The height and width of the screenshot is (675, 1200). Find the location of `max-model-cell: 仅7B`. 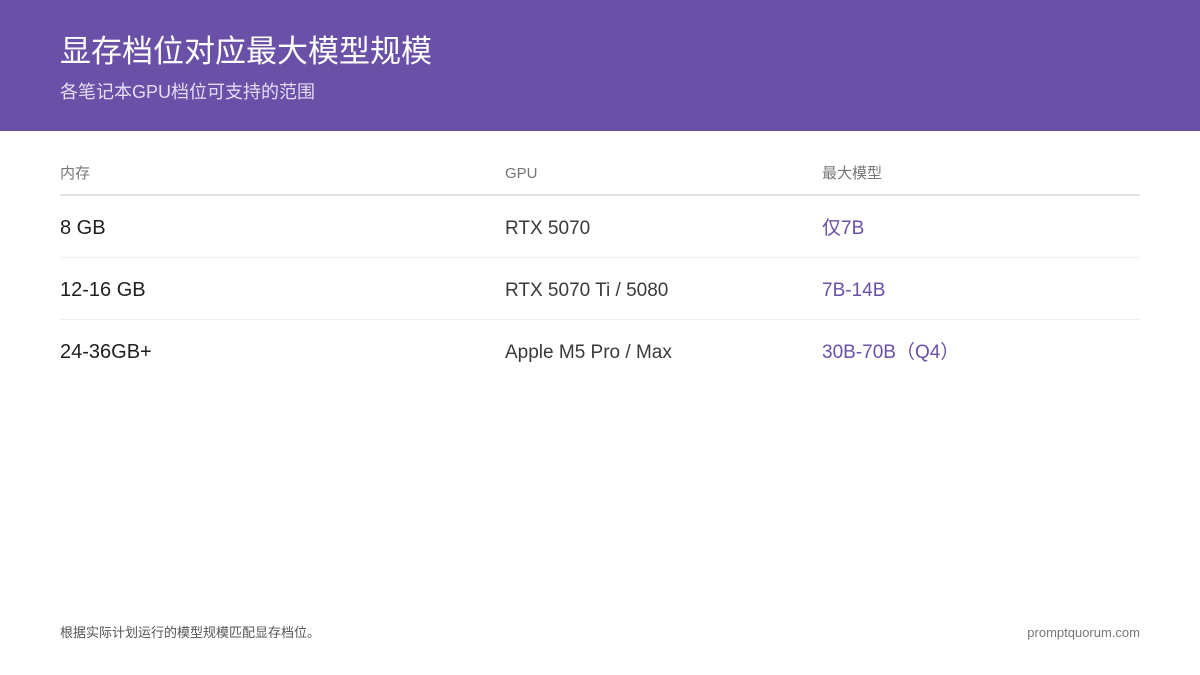

max-model-cell: 仅7B is located at coordinates (843, 228).